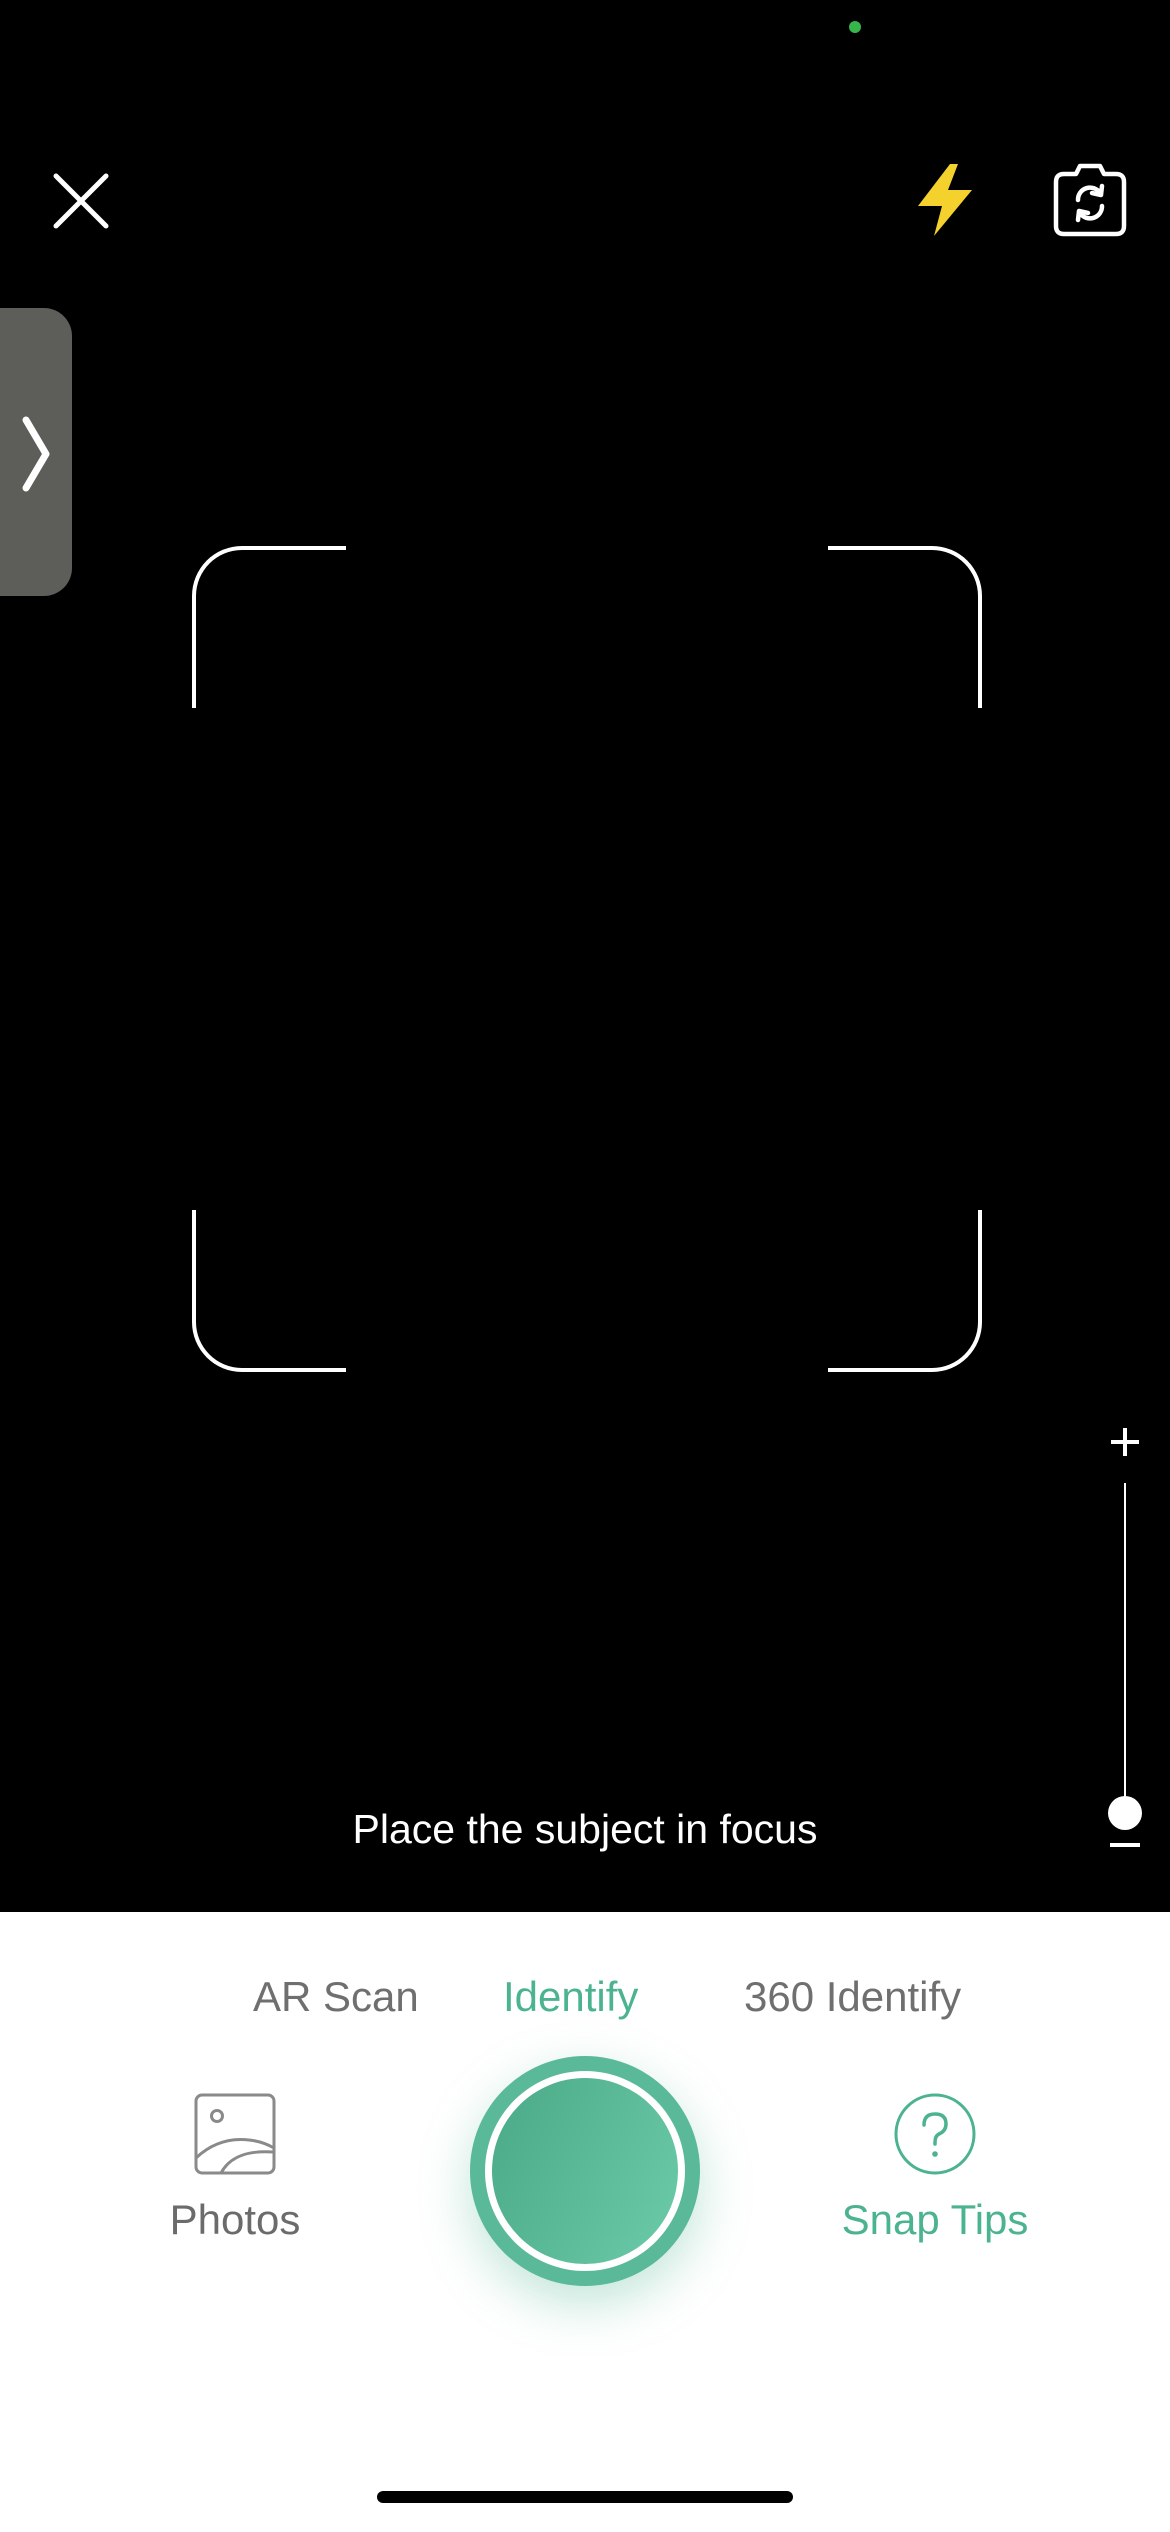  What do you see at coordinates (585, 2497) in the screenshot?
I see `home-indicator` at bounding box center [585, 2497].